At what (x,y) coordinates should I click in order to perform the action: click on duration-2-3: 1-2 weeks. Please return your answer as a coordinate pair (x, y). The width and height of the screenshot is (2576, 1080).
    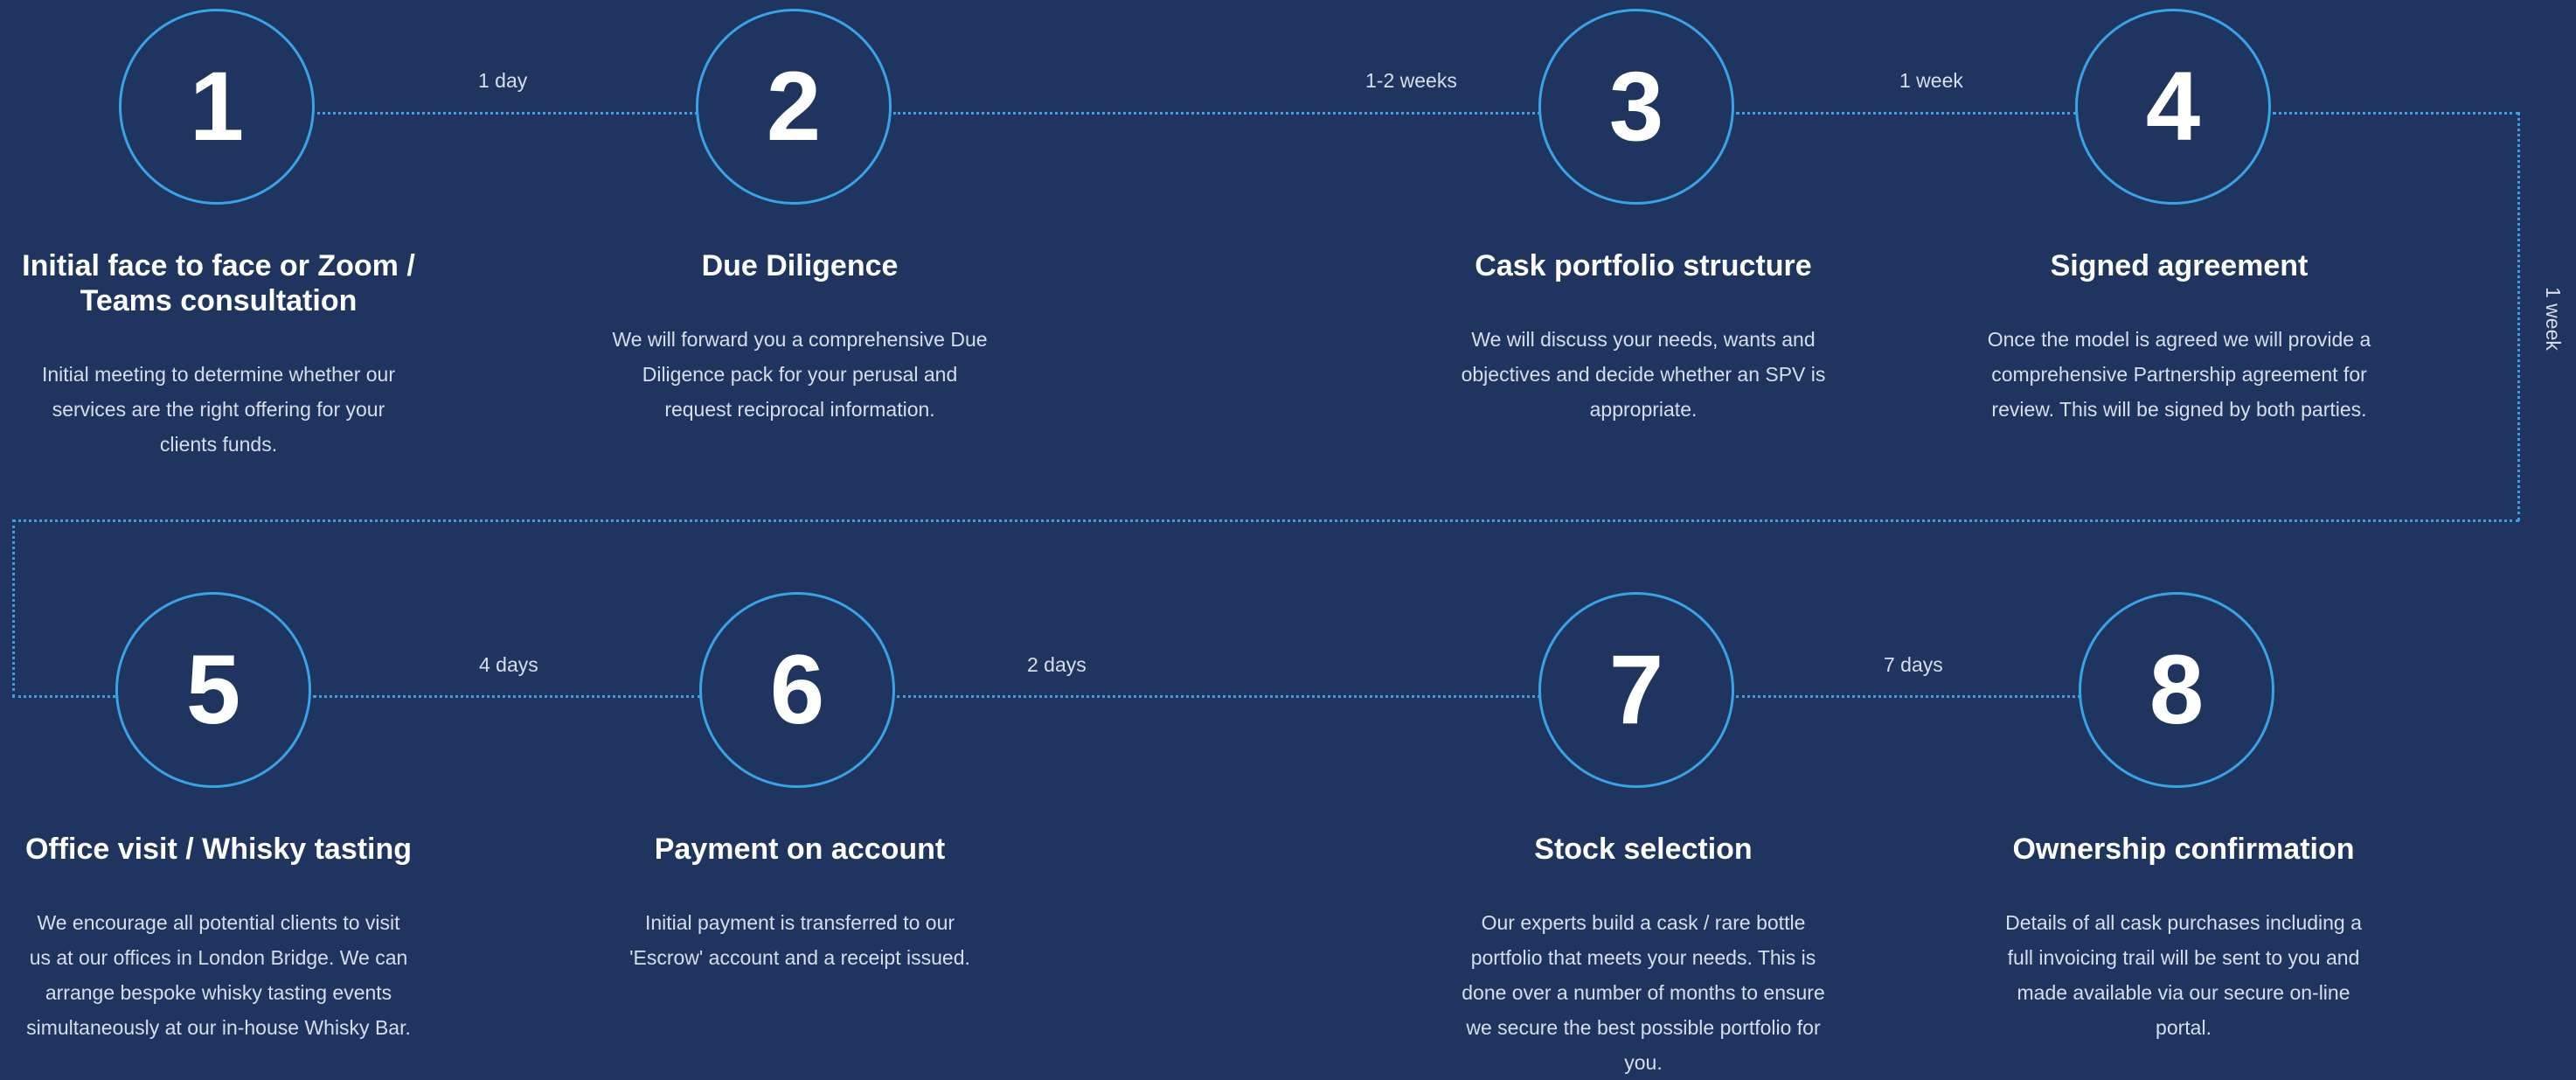
    Looking at the image, I should click on (1411, 81).